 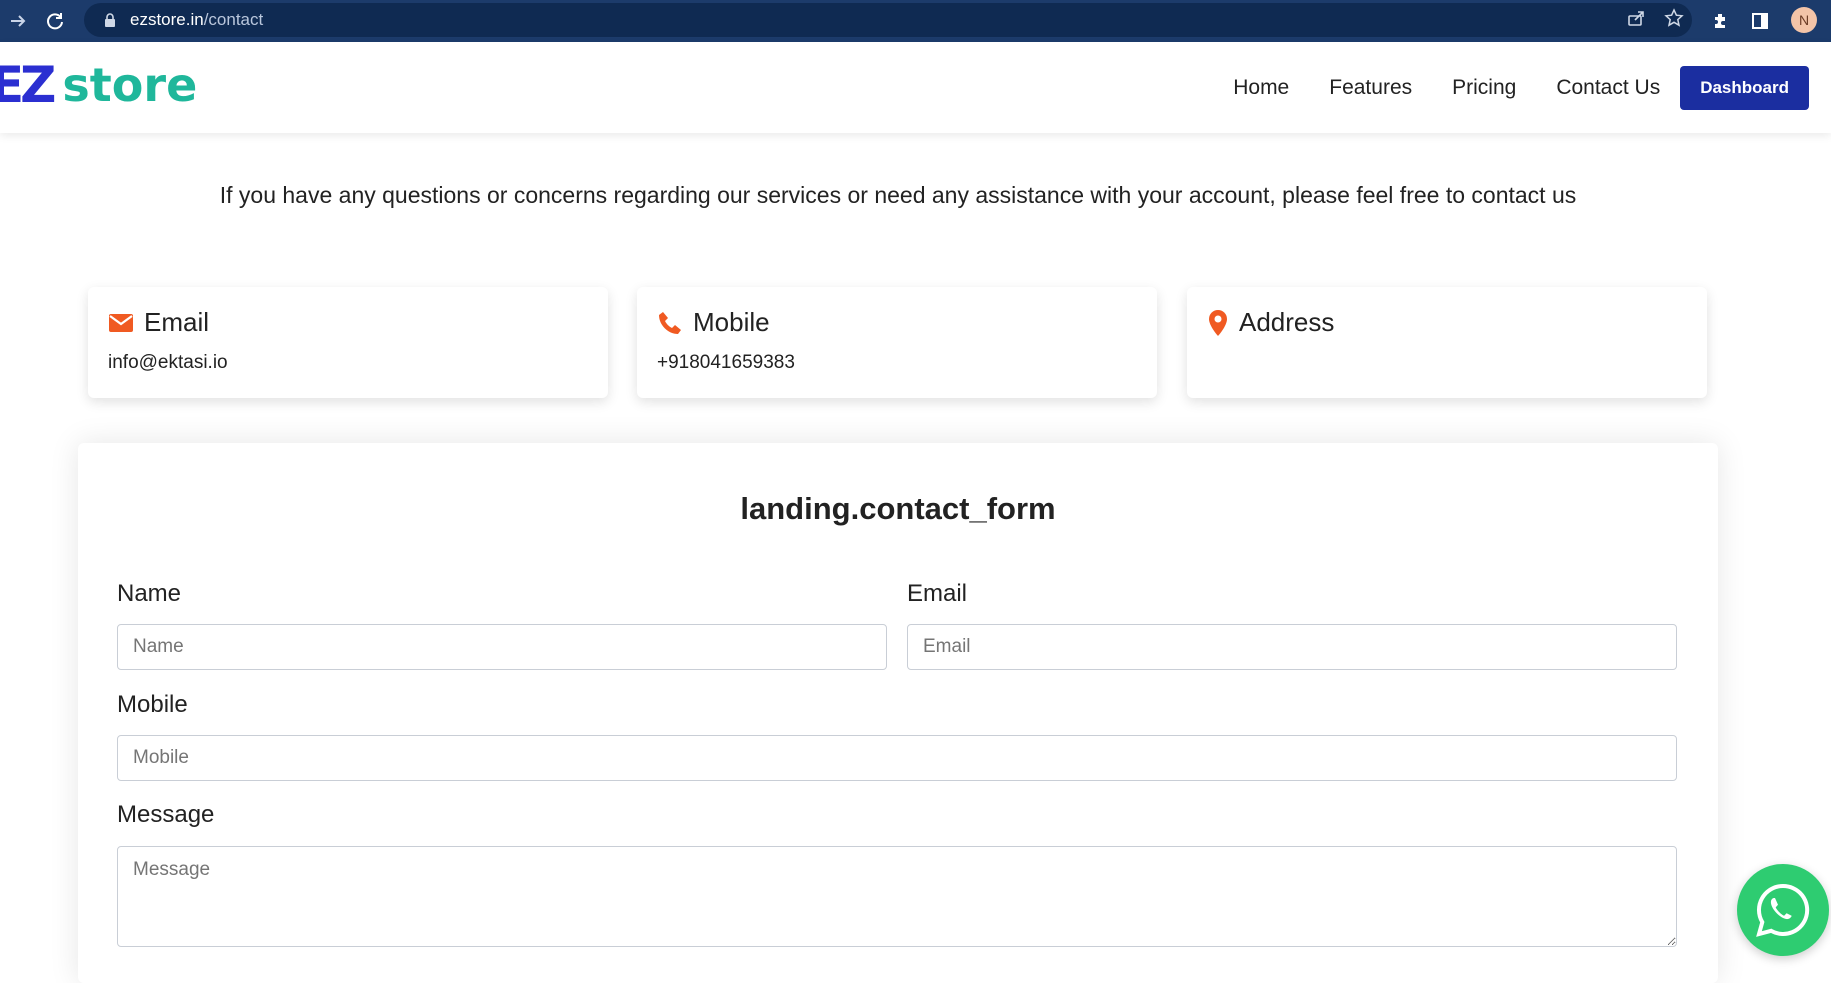 I want to click on mobile-card-title: Mobile, so click(x=731, y=322).